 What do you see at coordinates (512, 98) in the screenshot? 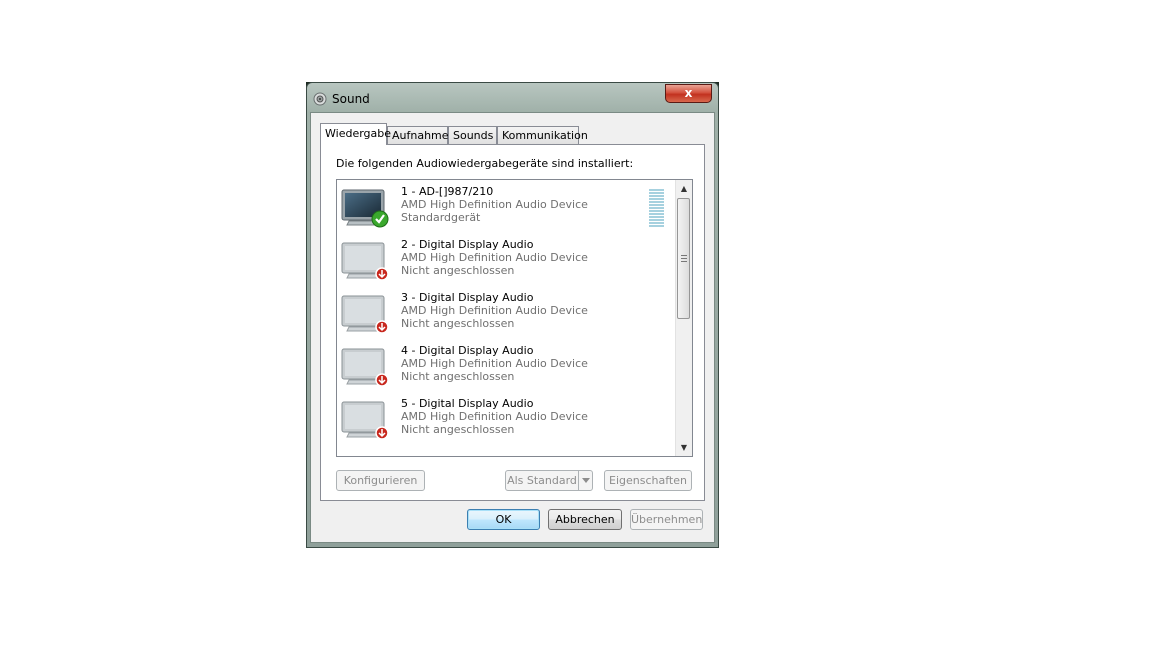
I see `title-bar: Sound x` at bounding box center [512, 98].